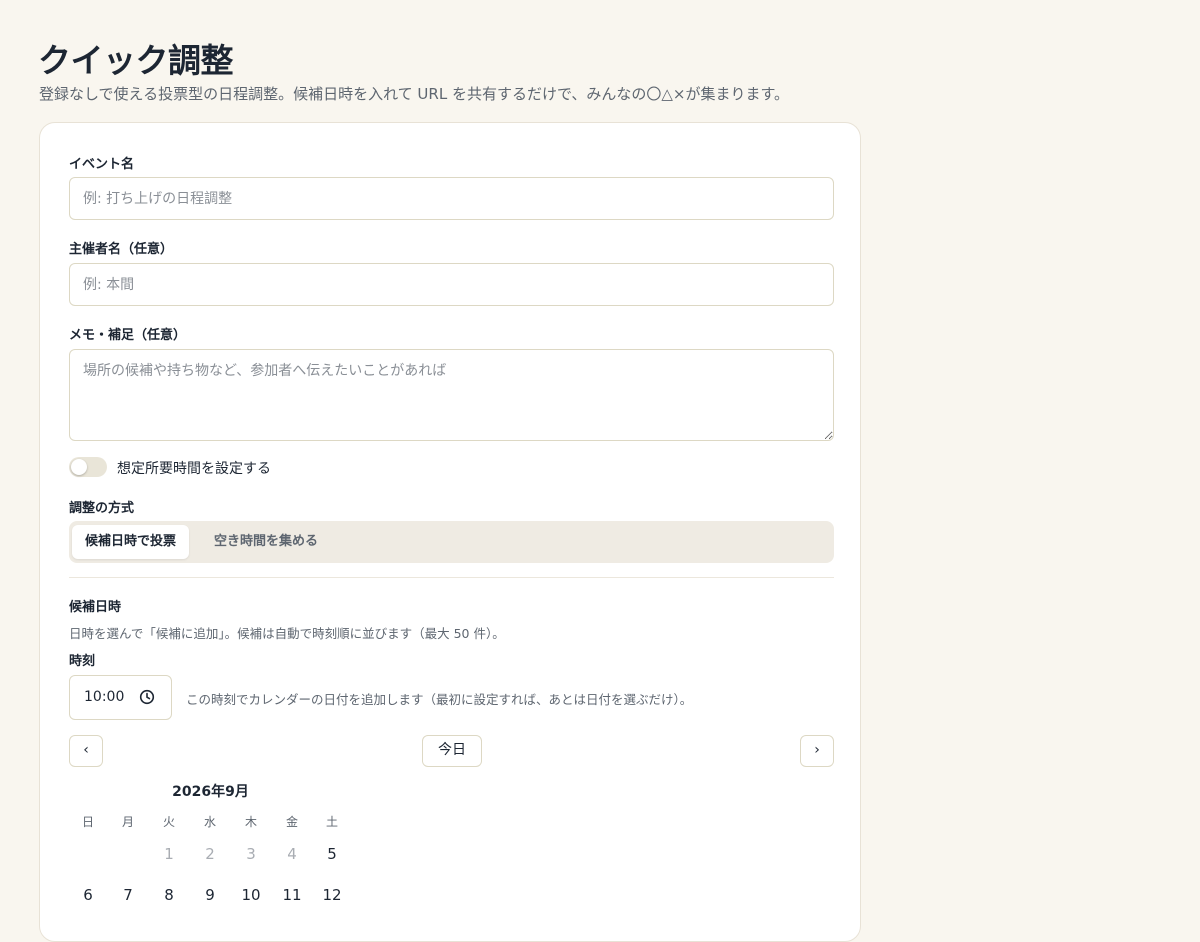  Describe the element at coordinates (104, 697) in the screenshot. I see `time-value: 10:00` at that location.